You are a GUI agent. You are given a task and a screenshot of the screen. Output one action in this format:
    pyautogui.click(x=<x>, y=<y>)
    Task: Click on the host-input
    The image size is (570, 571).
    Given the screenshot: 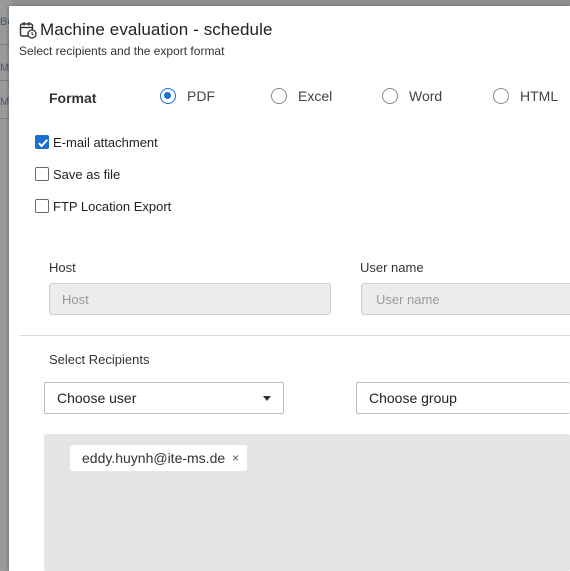 What is the action you would take?
    pyautogui.click(x=190, y=299)
    